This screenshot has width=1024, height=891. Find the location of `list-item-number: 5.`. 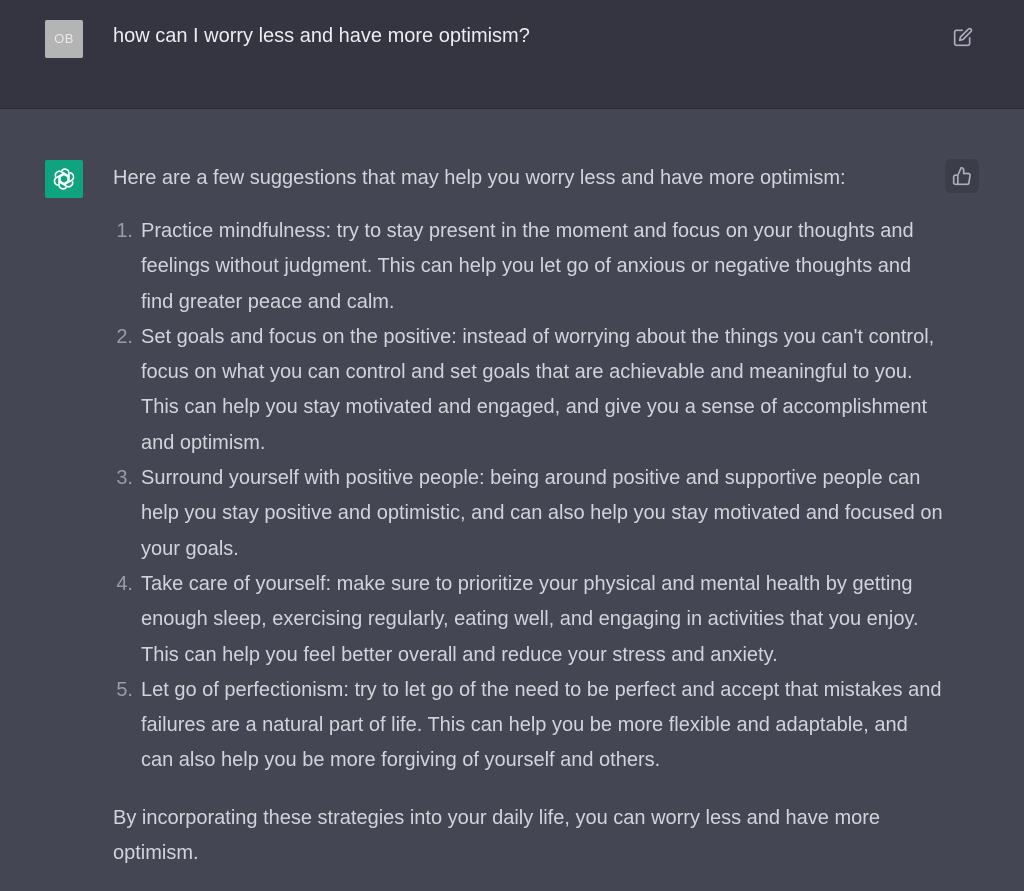

list-item-number: 5. is located at coordinates (124, 689).